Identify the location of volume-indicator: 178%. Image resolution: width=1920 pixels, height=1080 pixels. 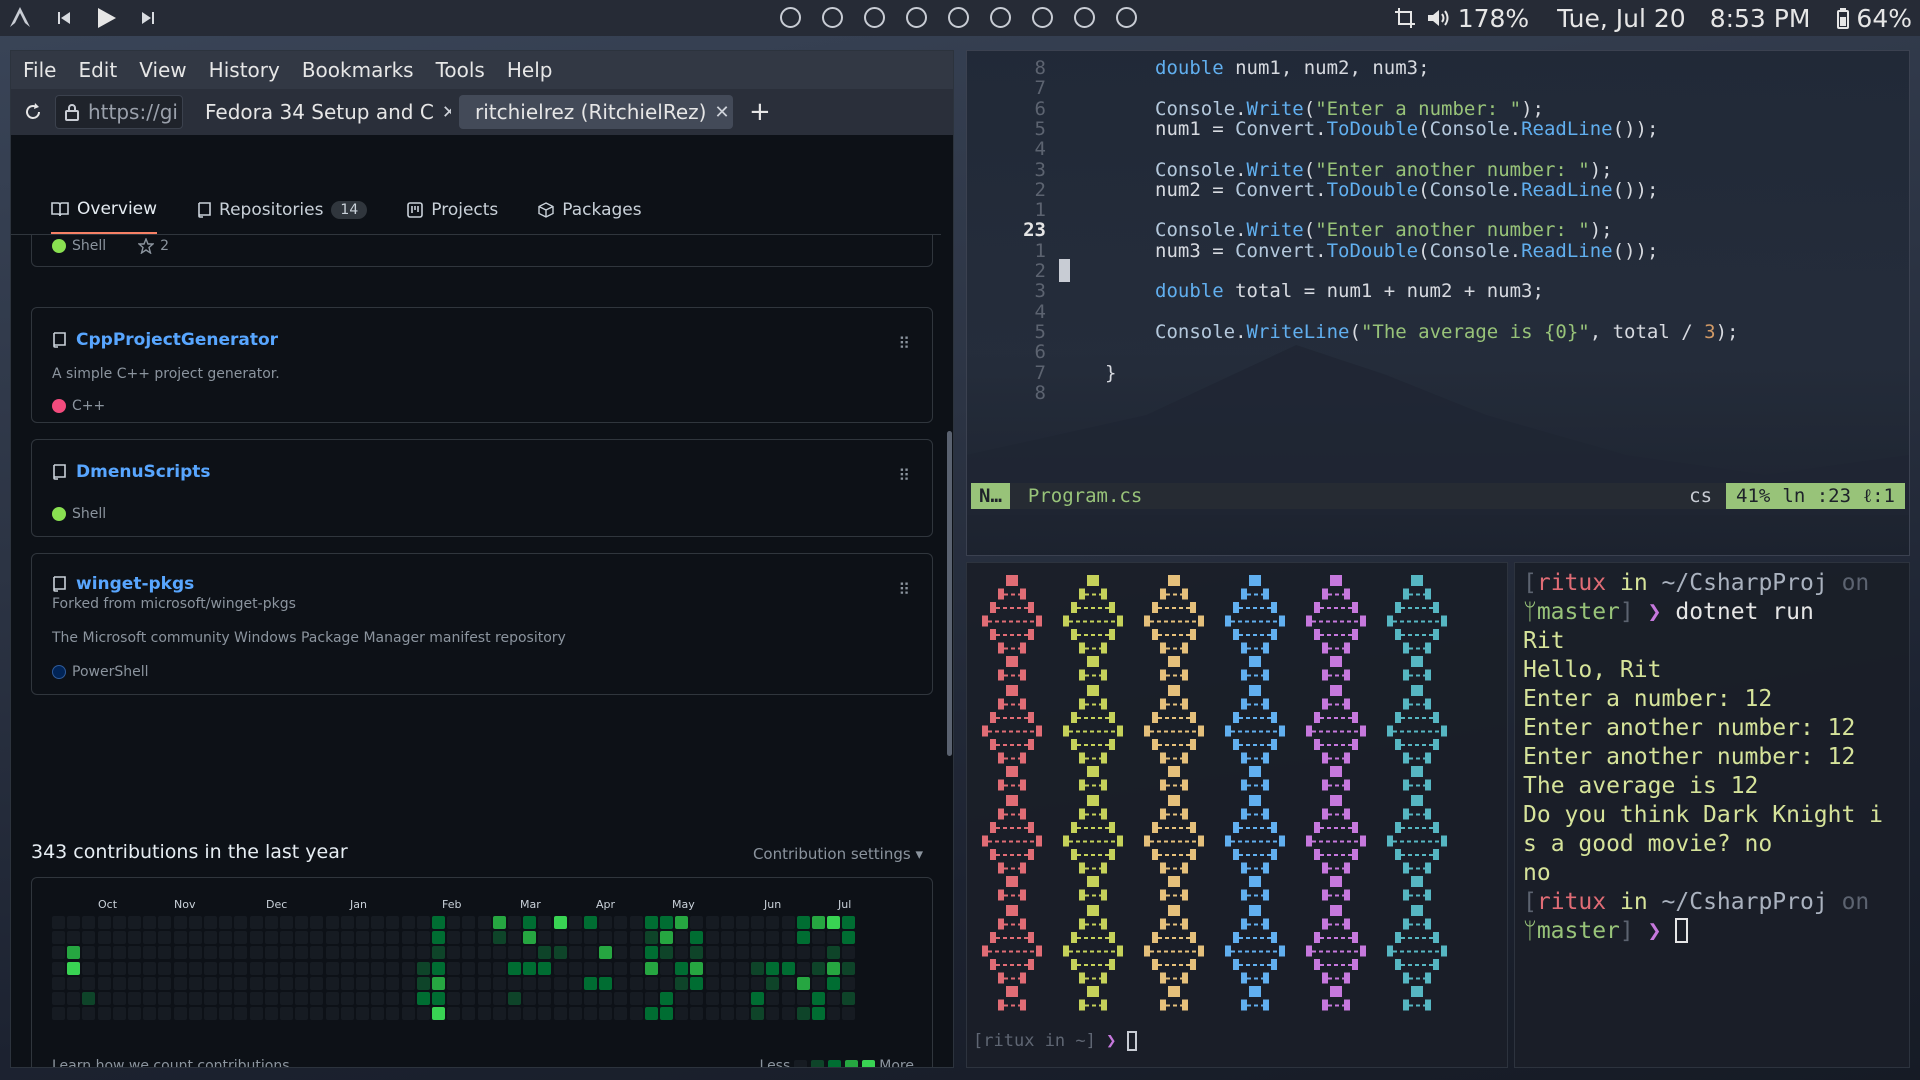
(1477, 18).